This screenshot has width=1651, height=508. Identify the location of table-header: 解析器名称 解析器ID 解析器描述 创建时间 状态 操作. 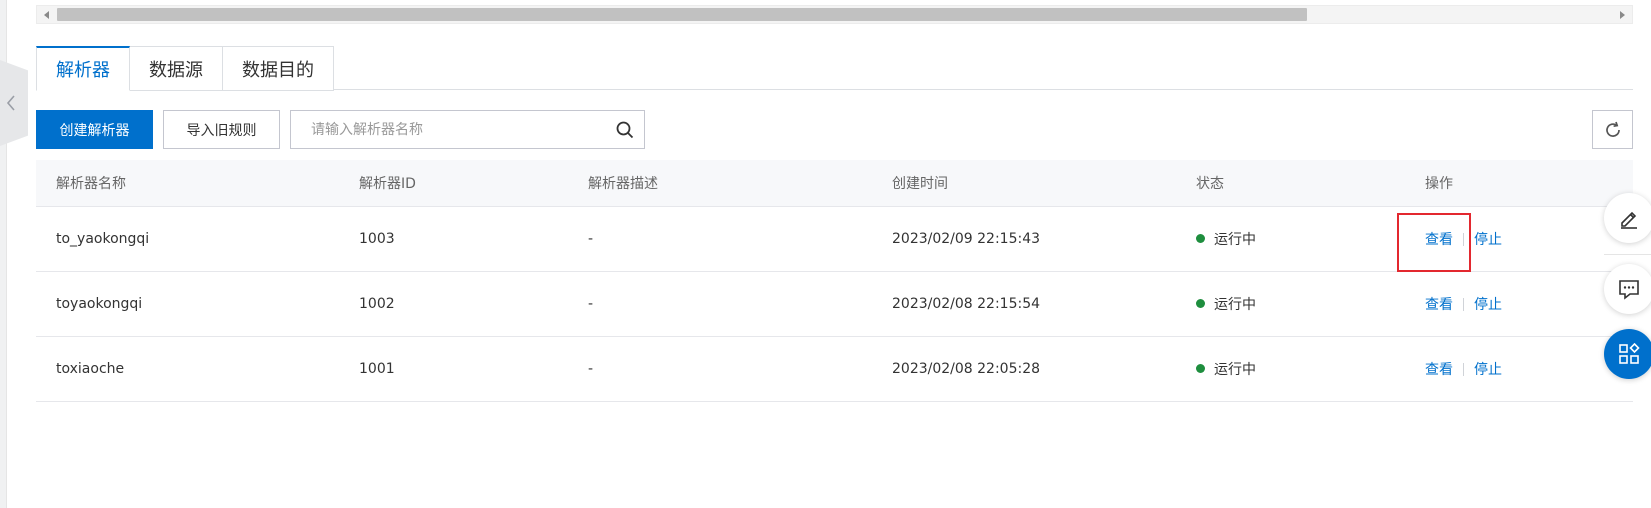
(834, 183).